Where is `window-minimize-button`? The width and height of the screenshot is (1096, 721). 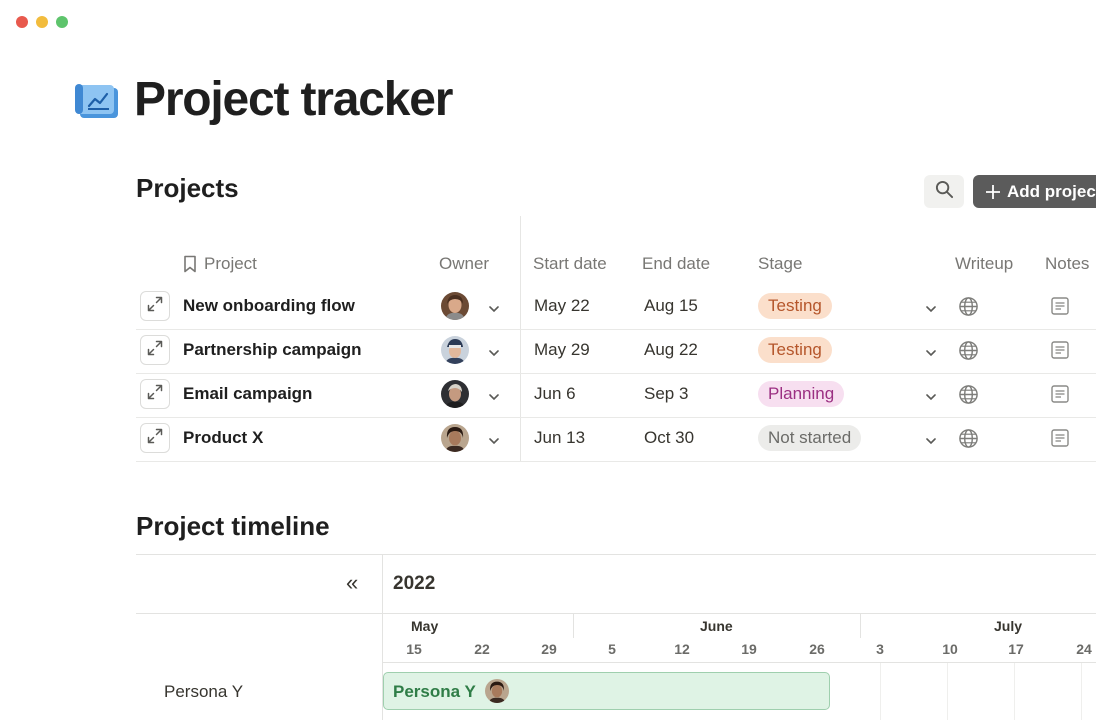 window-minimize-button is located at coordinates (42, 22).